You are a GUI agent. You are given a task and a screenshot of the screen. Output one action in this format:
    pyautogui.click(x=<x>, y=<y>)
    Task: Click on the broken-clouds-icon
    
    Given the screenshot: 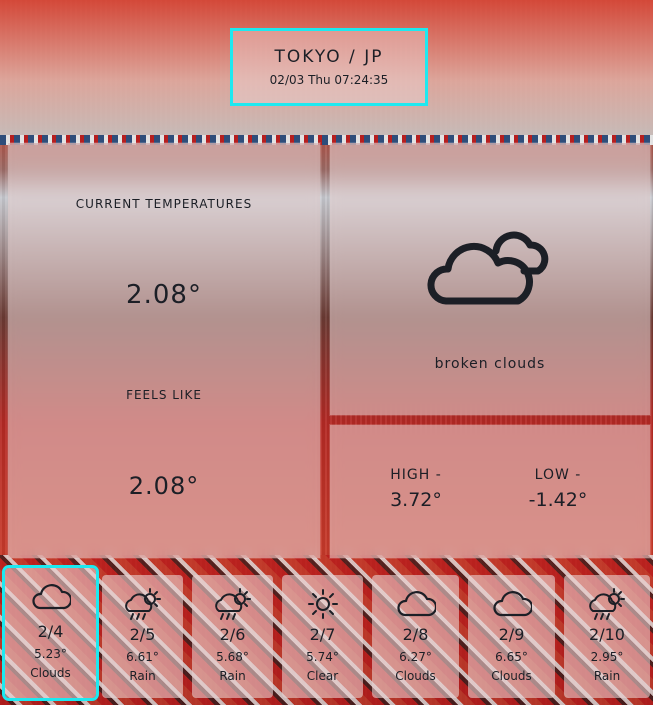 What is the action you would take?
    pyautogui.click(x=488, y=268)
    